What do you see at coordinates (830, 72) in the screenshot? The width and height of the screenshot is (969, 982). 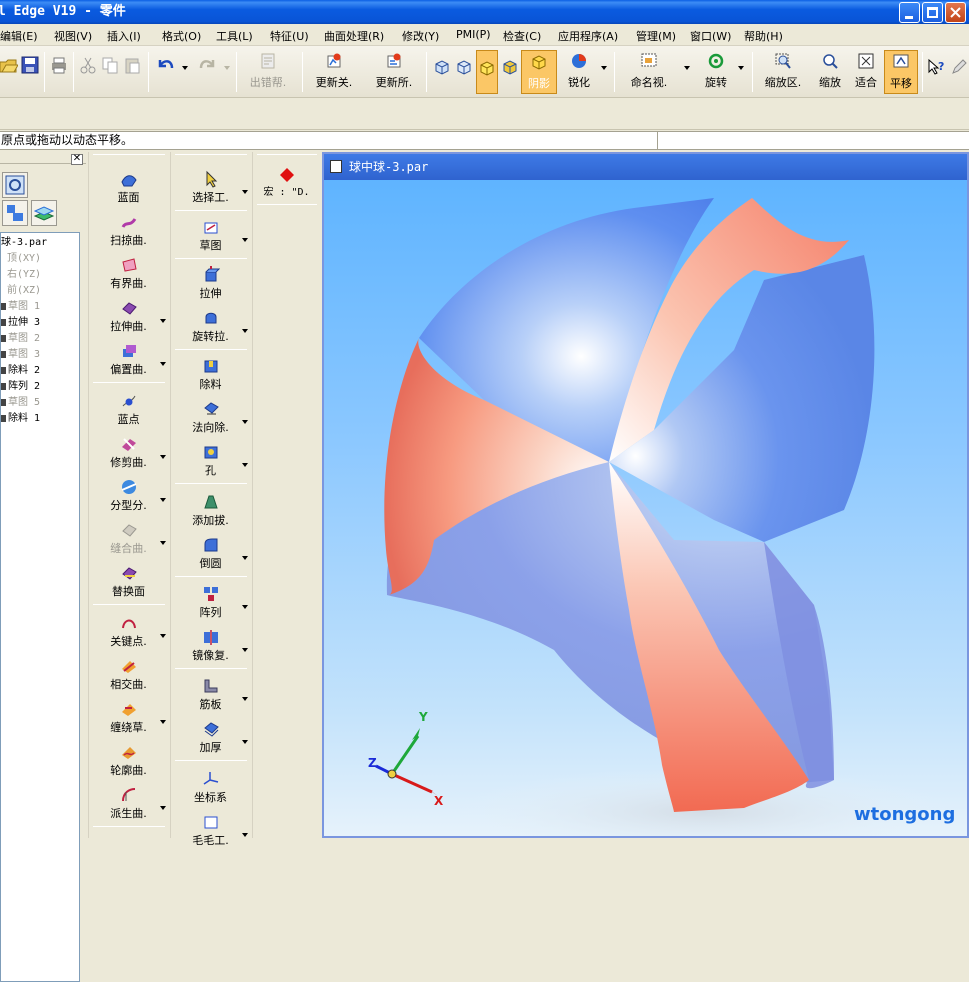 I see `zoom-button: 缩放` at bounding box center [830, 72].